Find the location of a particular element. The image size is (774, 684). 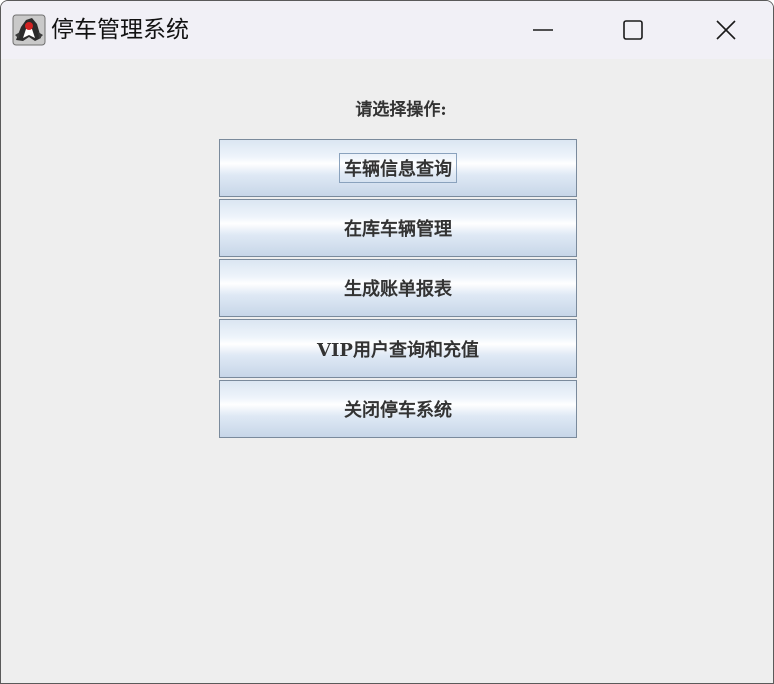

button-label: 关闭停车系统 is located at coordinates (398, 410).